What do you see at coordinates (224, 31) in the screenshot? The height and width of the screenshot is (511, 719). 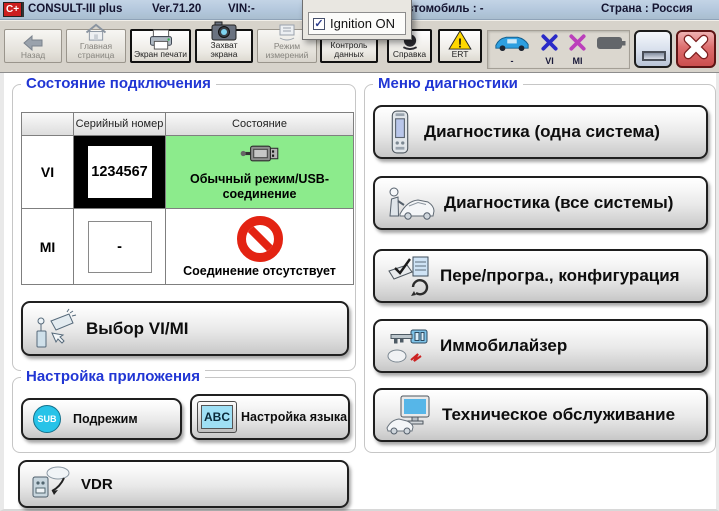 I see `camera-icon` at bounding box center [224, 31].